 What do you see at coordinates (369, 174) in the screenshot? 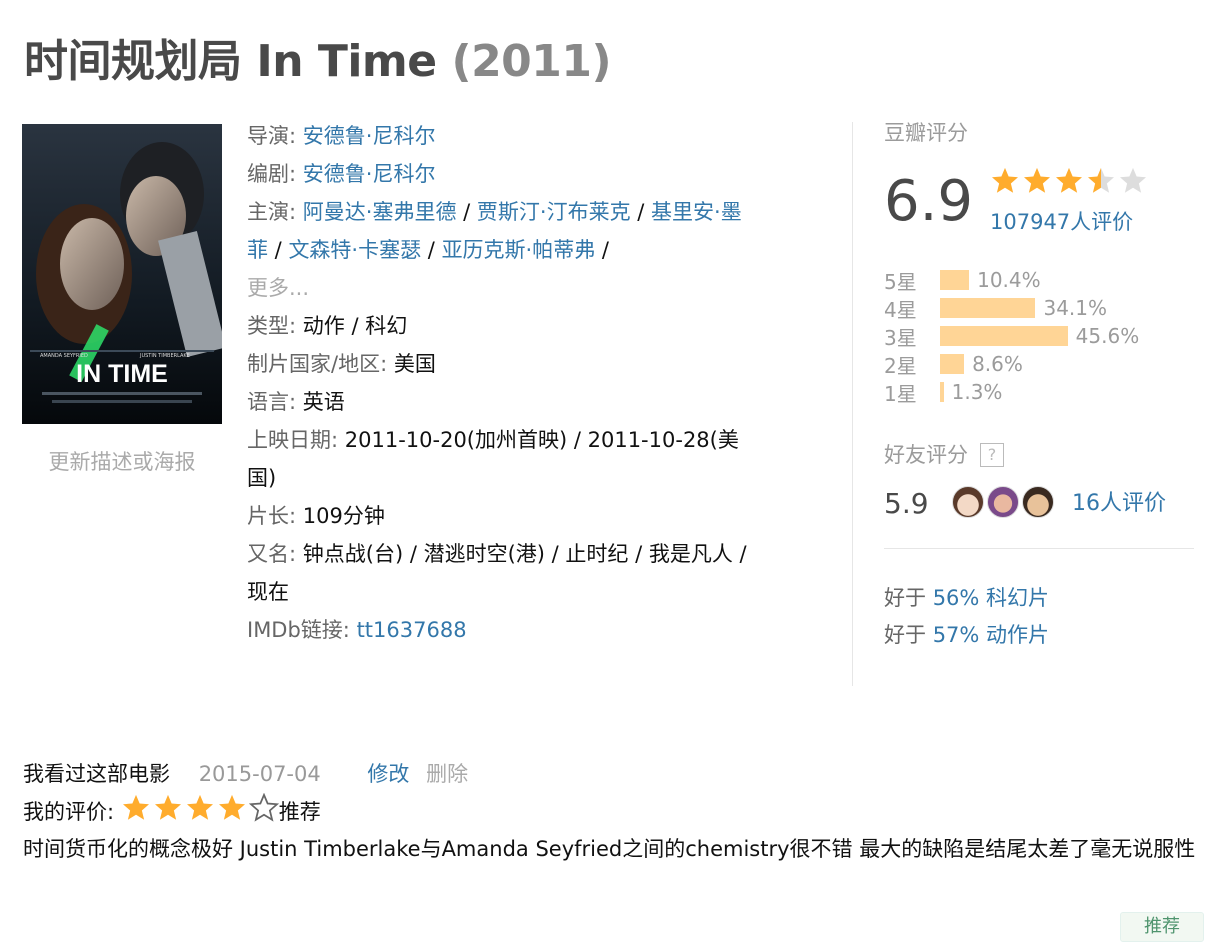
I see `writer-link: 安德鲁·尼科尔` at bounding box center [369, 174].